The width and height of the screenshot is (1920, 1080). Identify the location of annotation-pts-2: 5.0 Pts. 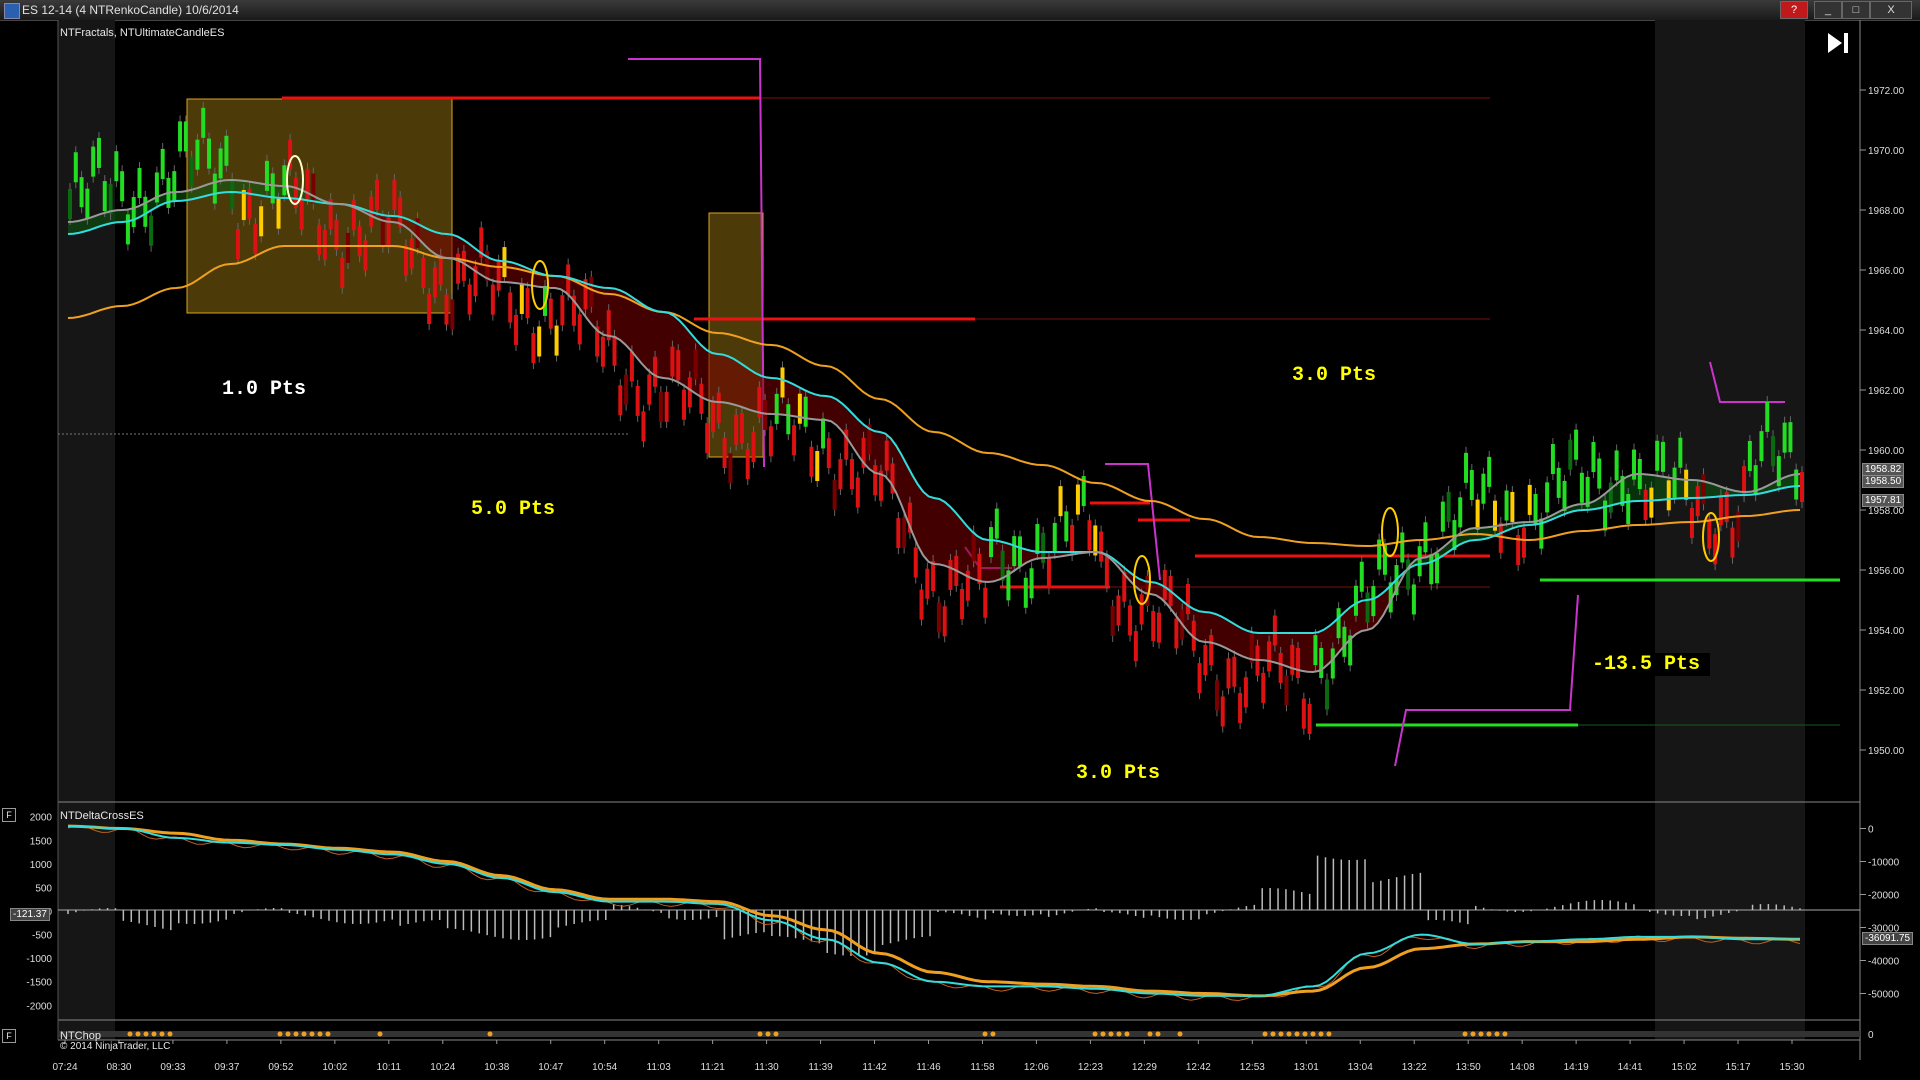
(513, 509).